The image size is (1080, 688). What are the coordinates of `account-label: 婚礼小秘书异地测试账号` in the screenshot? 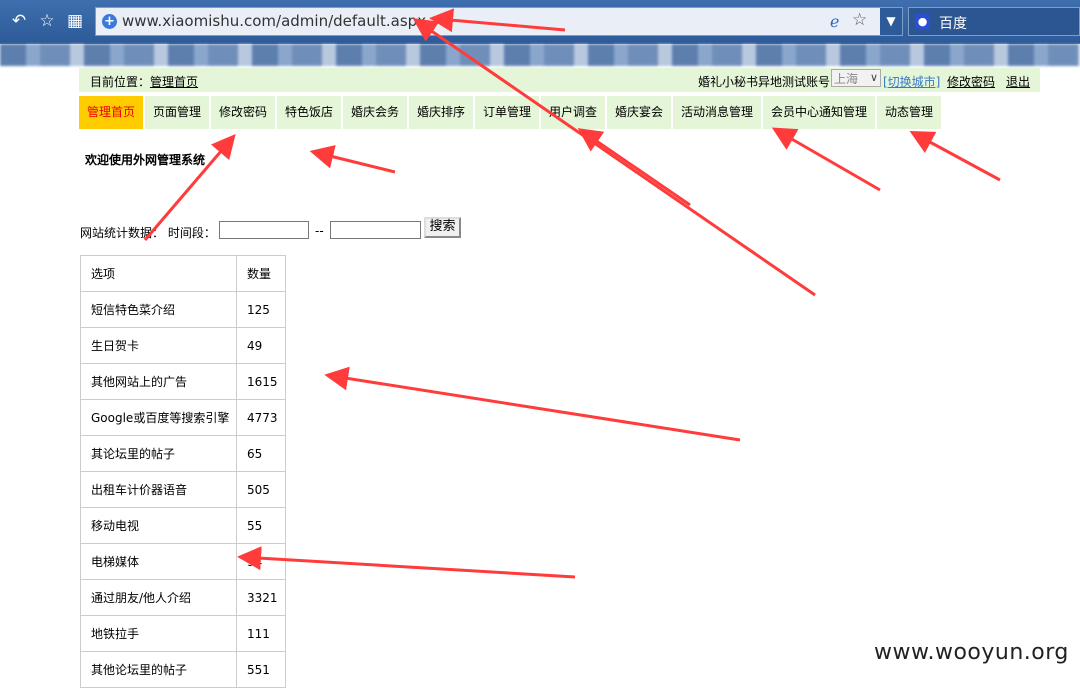 It's located at (764, 82).